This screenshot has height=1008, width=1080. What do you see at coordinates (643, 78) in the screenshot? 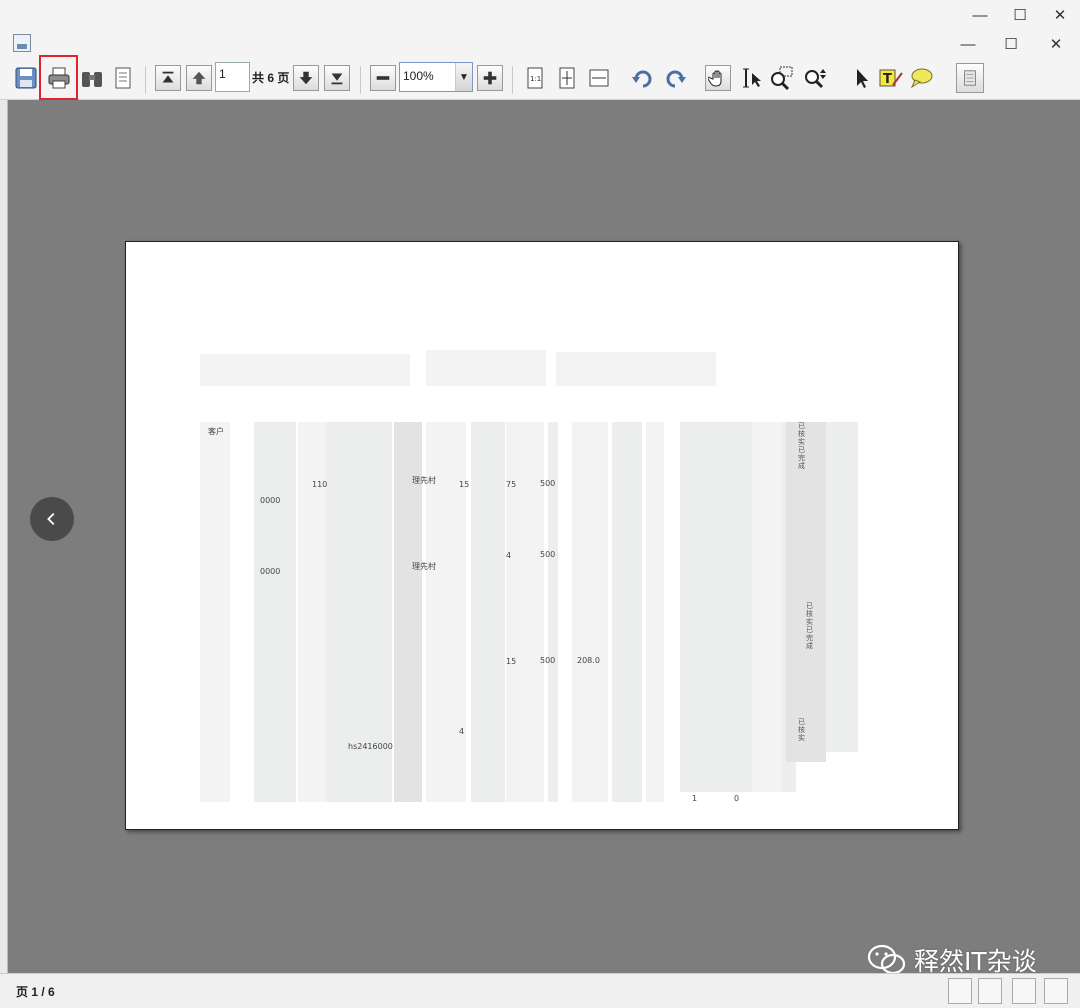
I see `rotate-clockwise-icon` at bounding box center [643, 78].